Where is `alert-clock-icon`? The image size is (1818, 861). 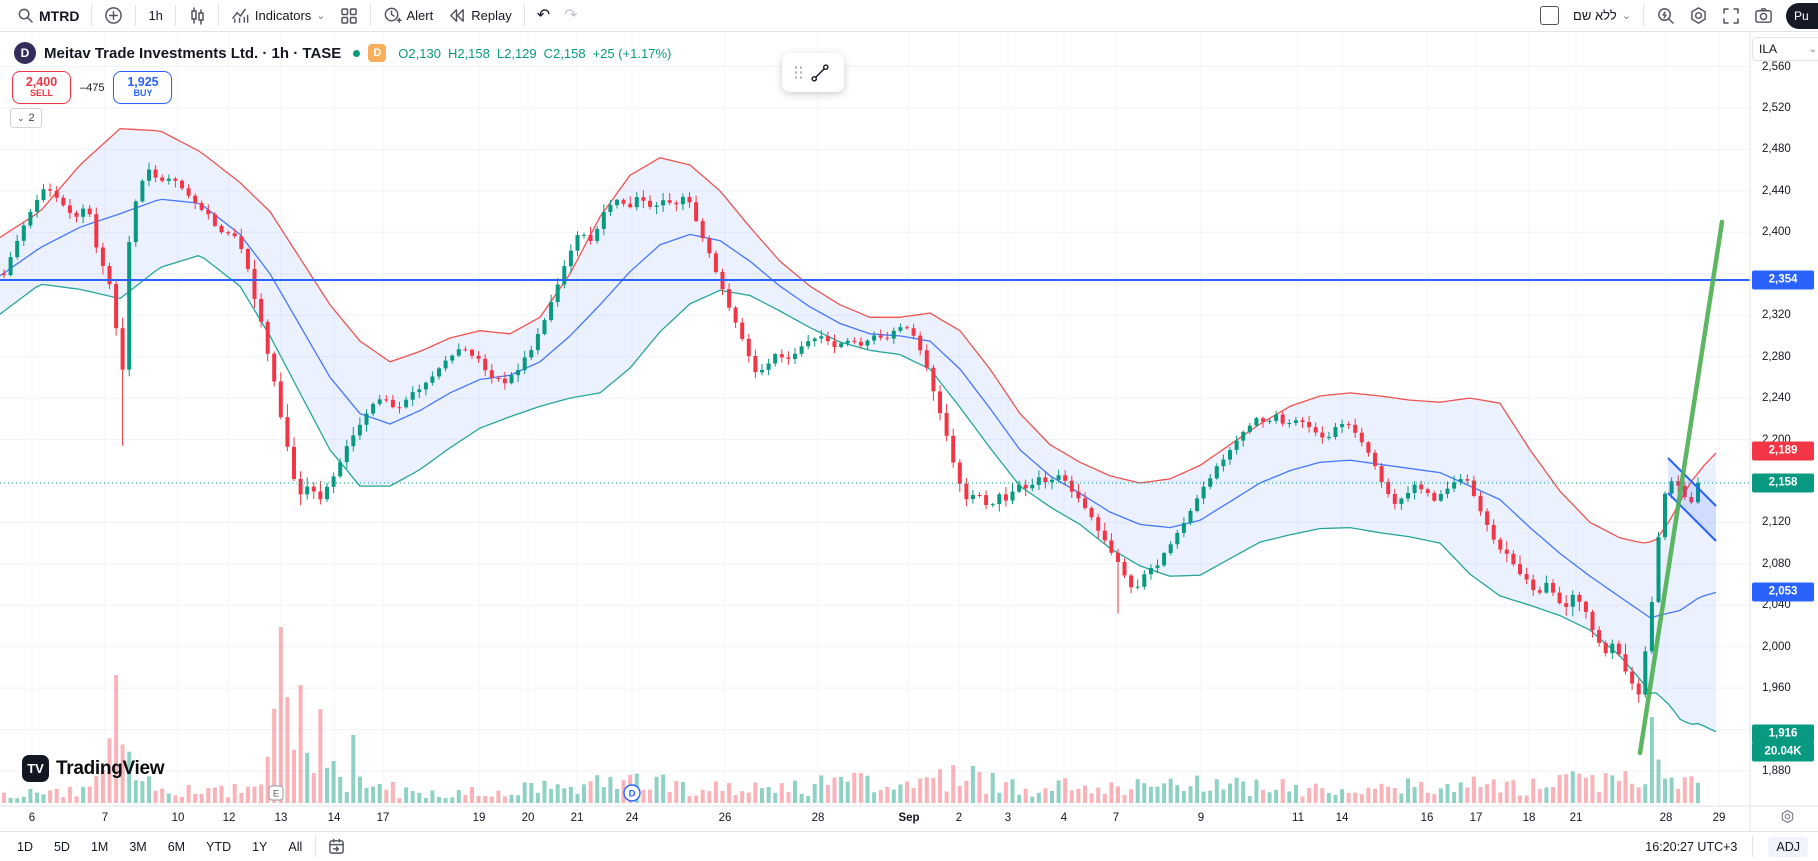
alert-clock-icon is located at coordinates (393, 15).